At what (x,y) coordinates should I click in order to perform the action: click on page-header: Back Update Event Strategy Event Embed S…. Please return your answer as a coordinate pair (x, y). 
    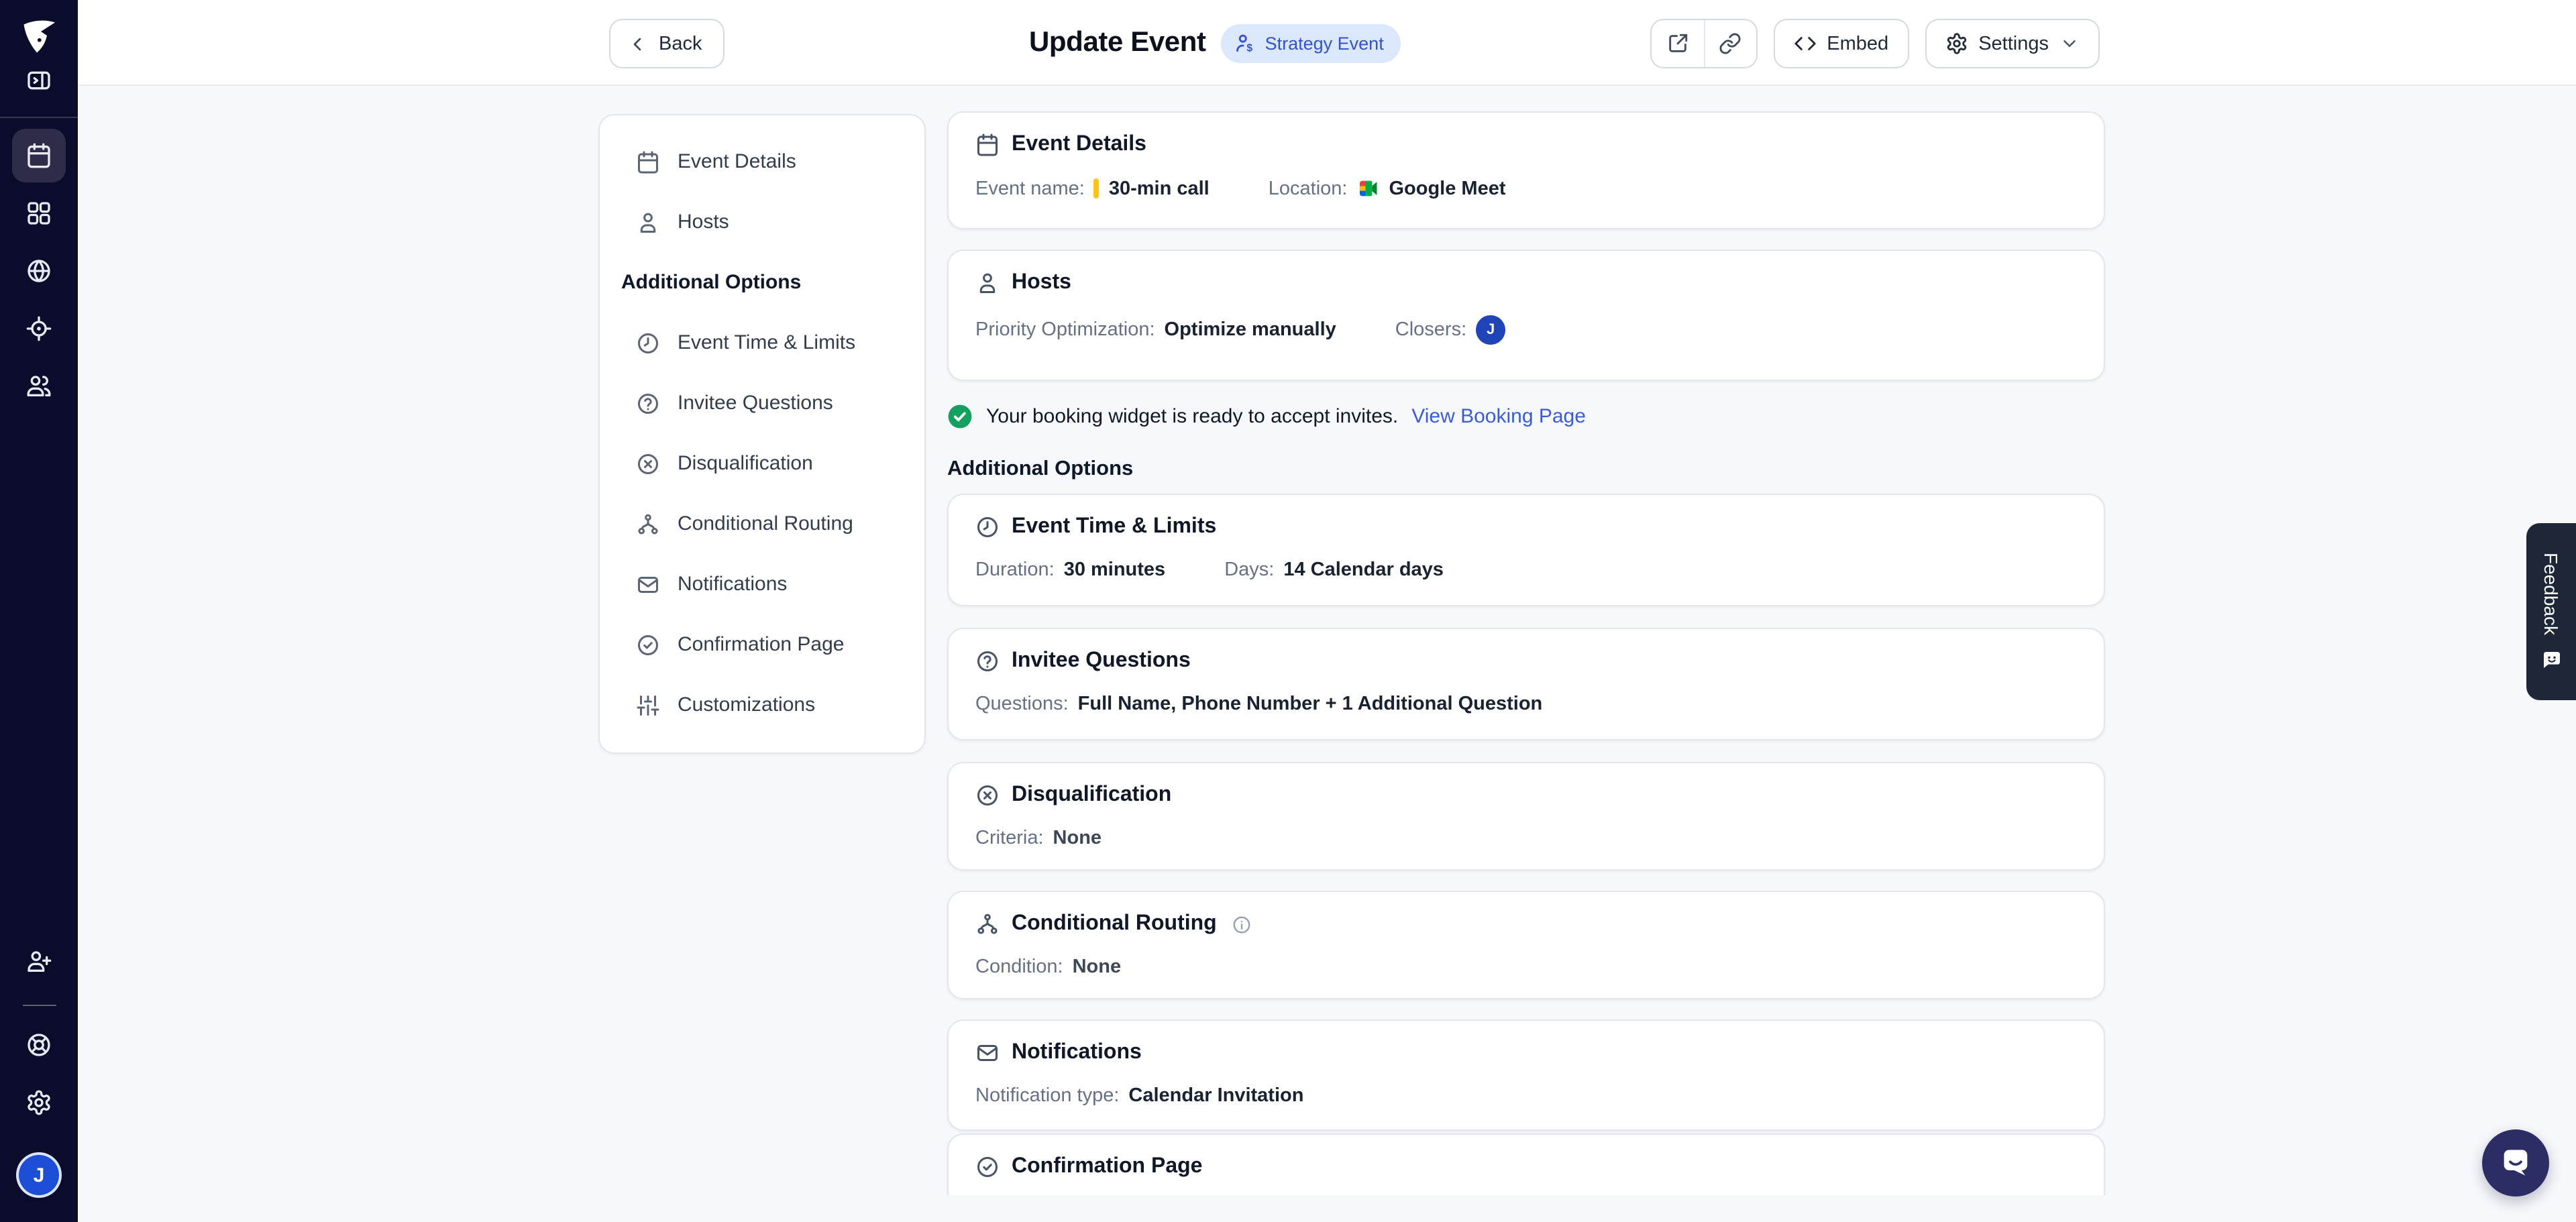
    Looking at the image, I should click on (1327, 43).